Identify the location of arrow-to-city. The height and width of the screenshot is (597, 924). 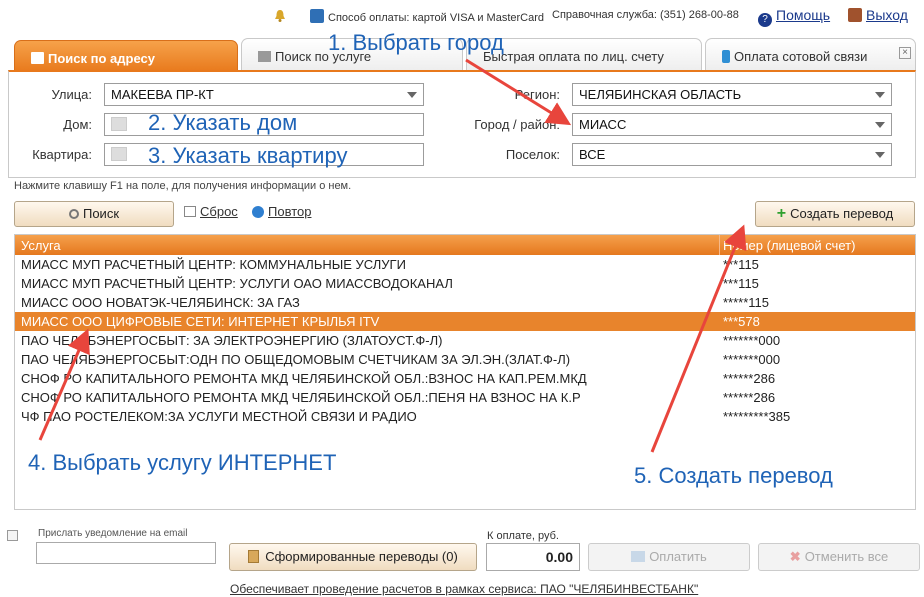
(518, 92).